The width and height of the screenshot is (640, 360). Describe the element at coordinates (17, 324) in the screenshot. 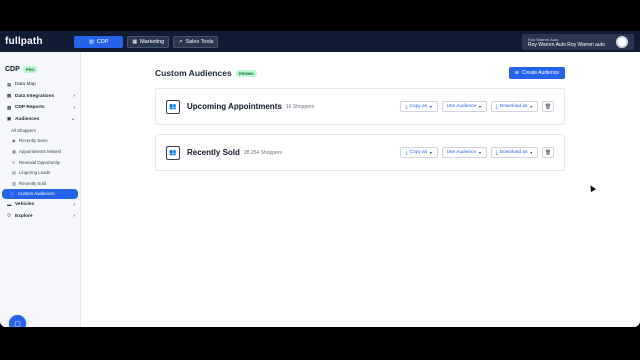

I see `chat-icon: ▢` at that location.